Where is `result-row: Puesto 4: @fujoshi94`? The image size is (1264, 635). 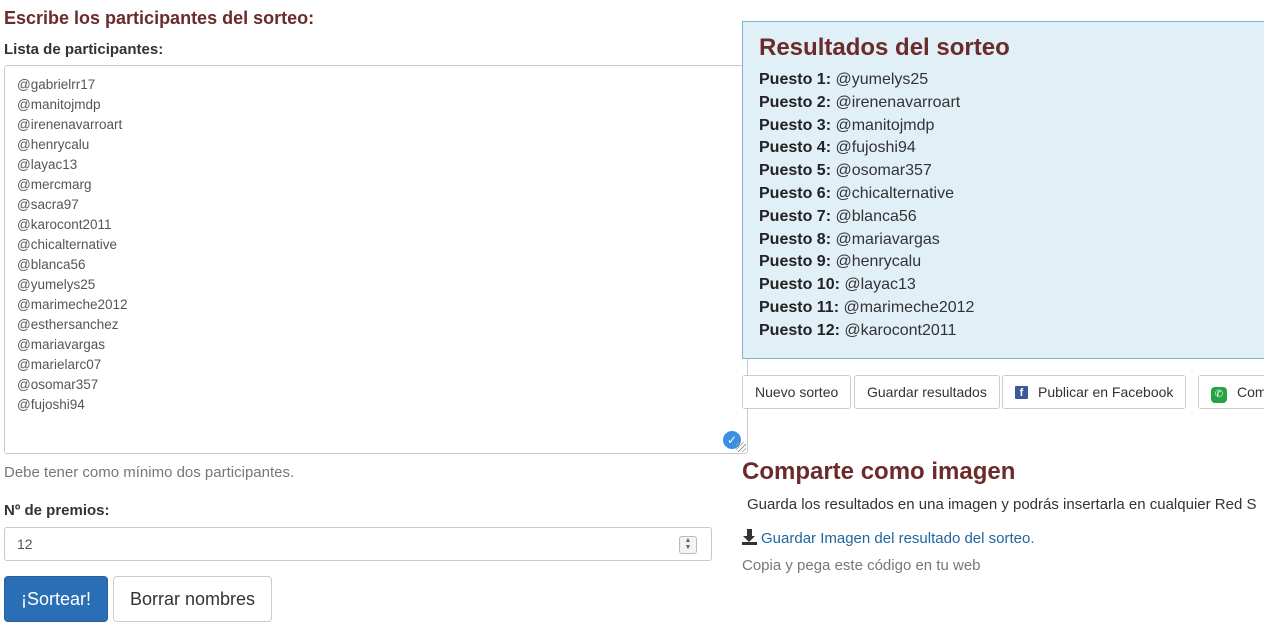
result-row: Puesto 4: @fujoshi94 is located at coordinates (1011, 148).